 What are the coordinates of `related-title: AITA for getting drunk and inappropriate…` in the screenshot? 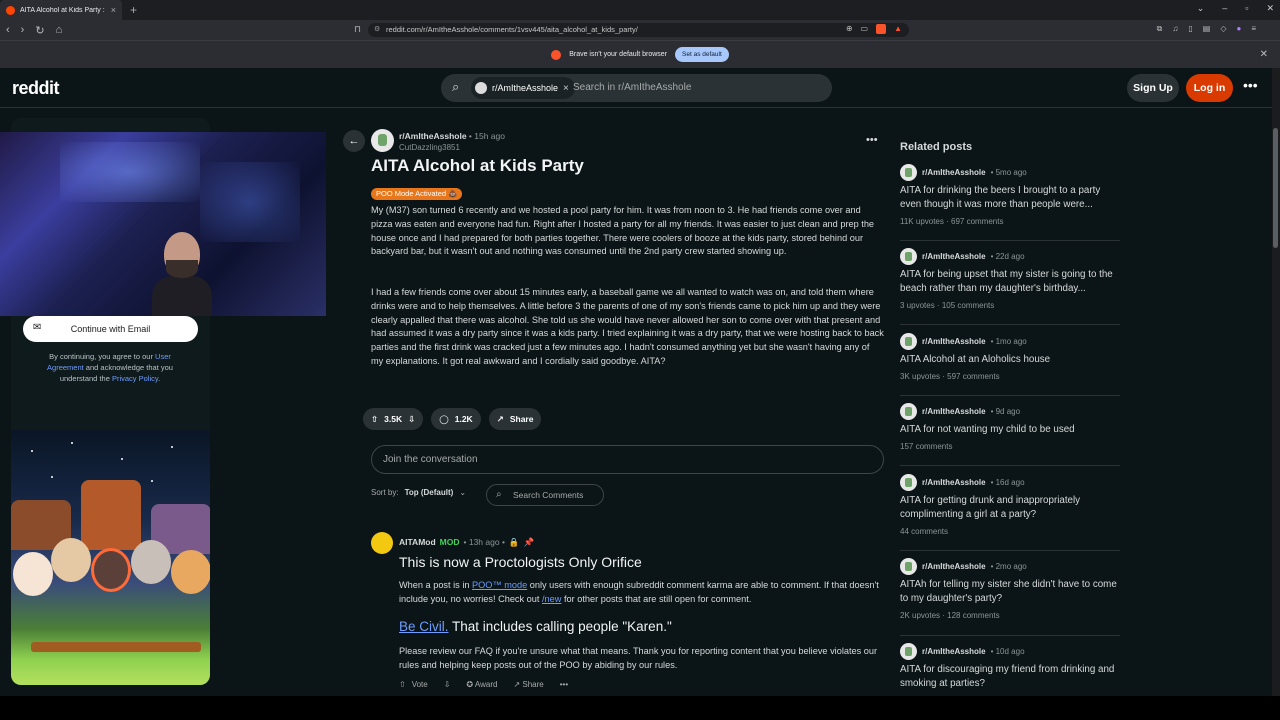 It's located at (1010, 508).